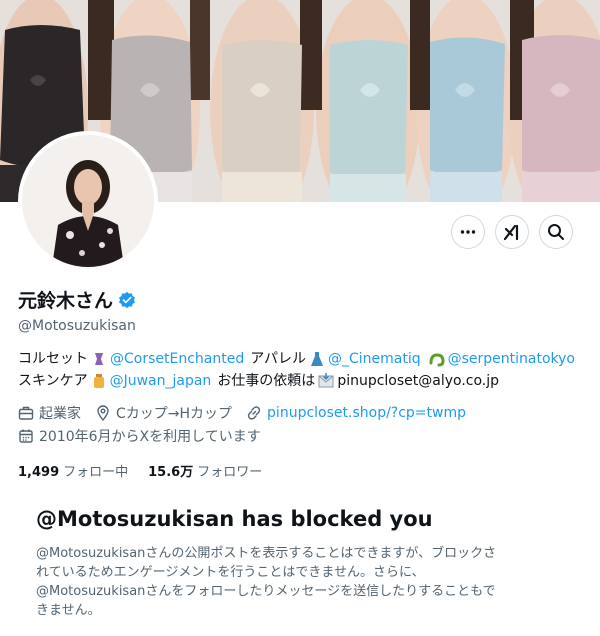 The width and height of the screenshot is (600, 636). What do you see at coordinates (177, 359) in the screenshot?
I see `mention-link: @CorsetEnchanted` at bounding box center [177, 359].